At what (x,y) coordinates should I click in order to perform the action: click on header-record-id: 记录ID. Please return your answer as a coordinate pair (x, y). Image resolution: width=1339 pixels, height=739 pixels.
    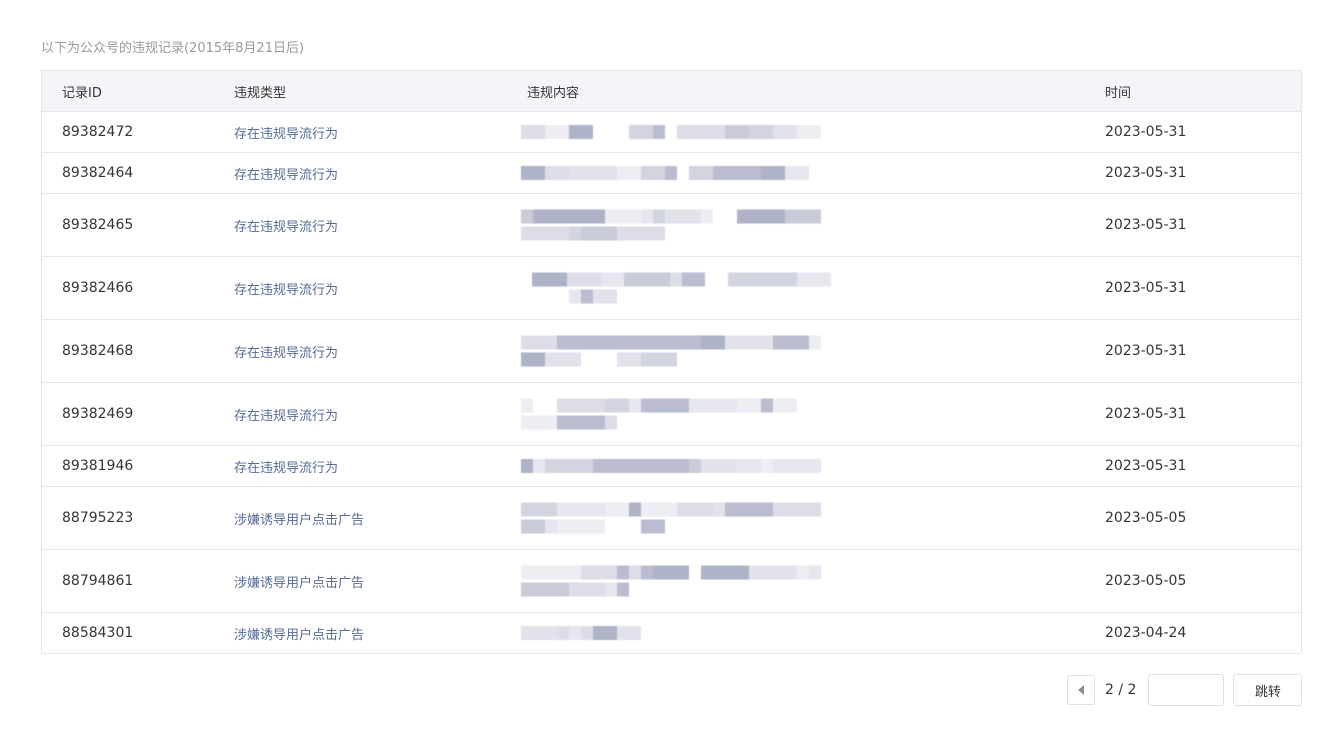
    Looking at the image, I should click on (82, 93).